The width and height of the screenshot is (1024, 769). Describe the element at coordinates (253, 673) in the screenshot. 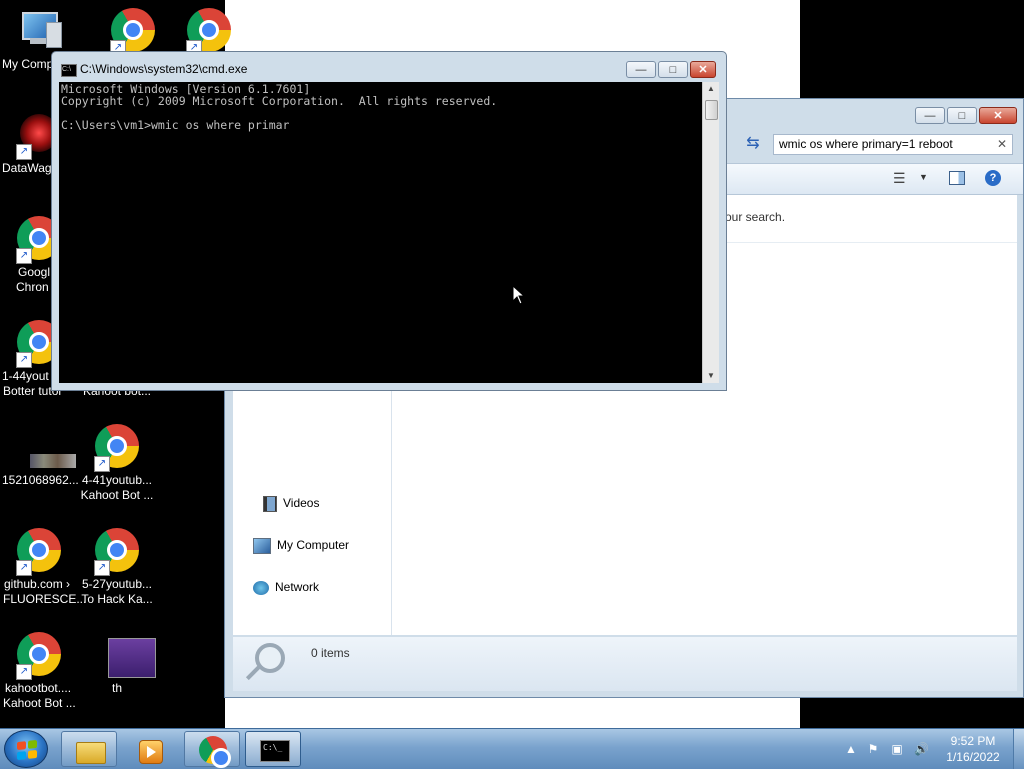

I see `search-icon-handle` at that location.